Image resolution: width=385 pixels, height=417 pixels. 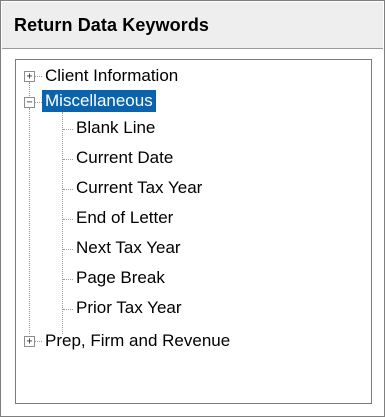 I want to click on panel-header: Return Data Keywords, so click(x=192, y=25).